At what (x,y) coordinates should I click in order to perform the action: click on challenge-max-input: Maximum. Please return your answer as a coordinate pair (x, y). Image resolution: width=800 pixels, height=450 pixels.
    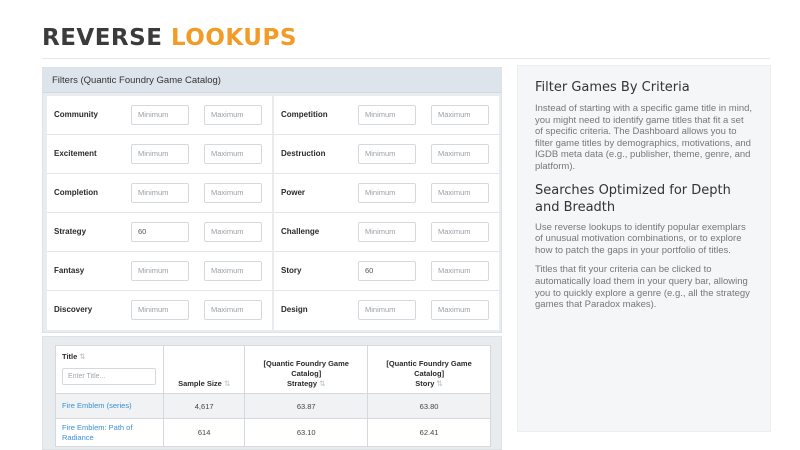
    Looking at the image, I should click on (460, 232).